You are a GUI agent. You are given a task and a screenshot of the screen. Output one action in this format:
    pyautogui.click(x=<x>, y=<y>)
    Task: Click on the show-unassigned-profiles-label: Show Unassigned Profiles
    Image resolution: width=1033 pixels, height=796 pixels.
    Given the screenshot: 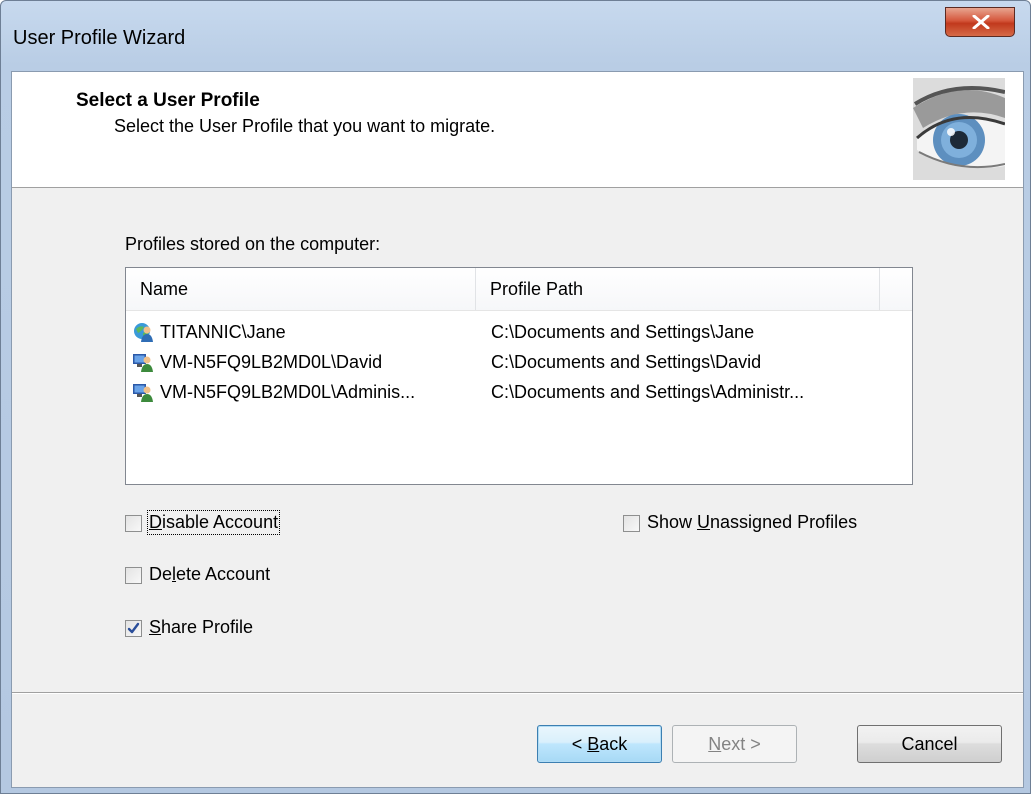 What is the action you would take?
    pyautogui.click(x=752, y=522)
    